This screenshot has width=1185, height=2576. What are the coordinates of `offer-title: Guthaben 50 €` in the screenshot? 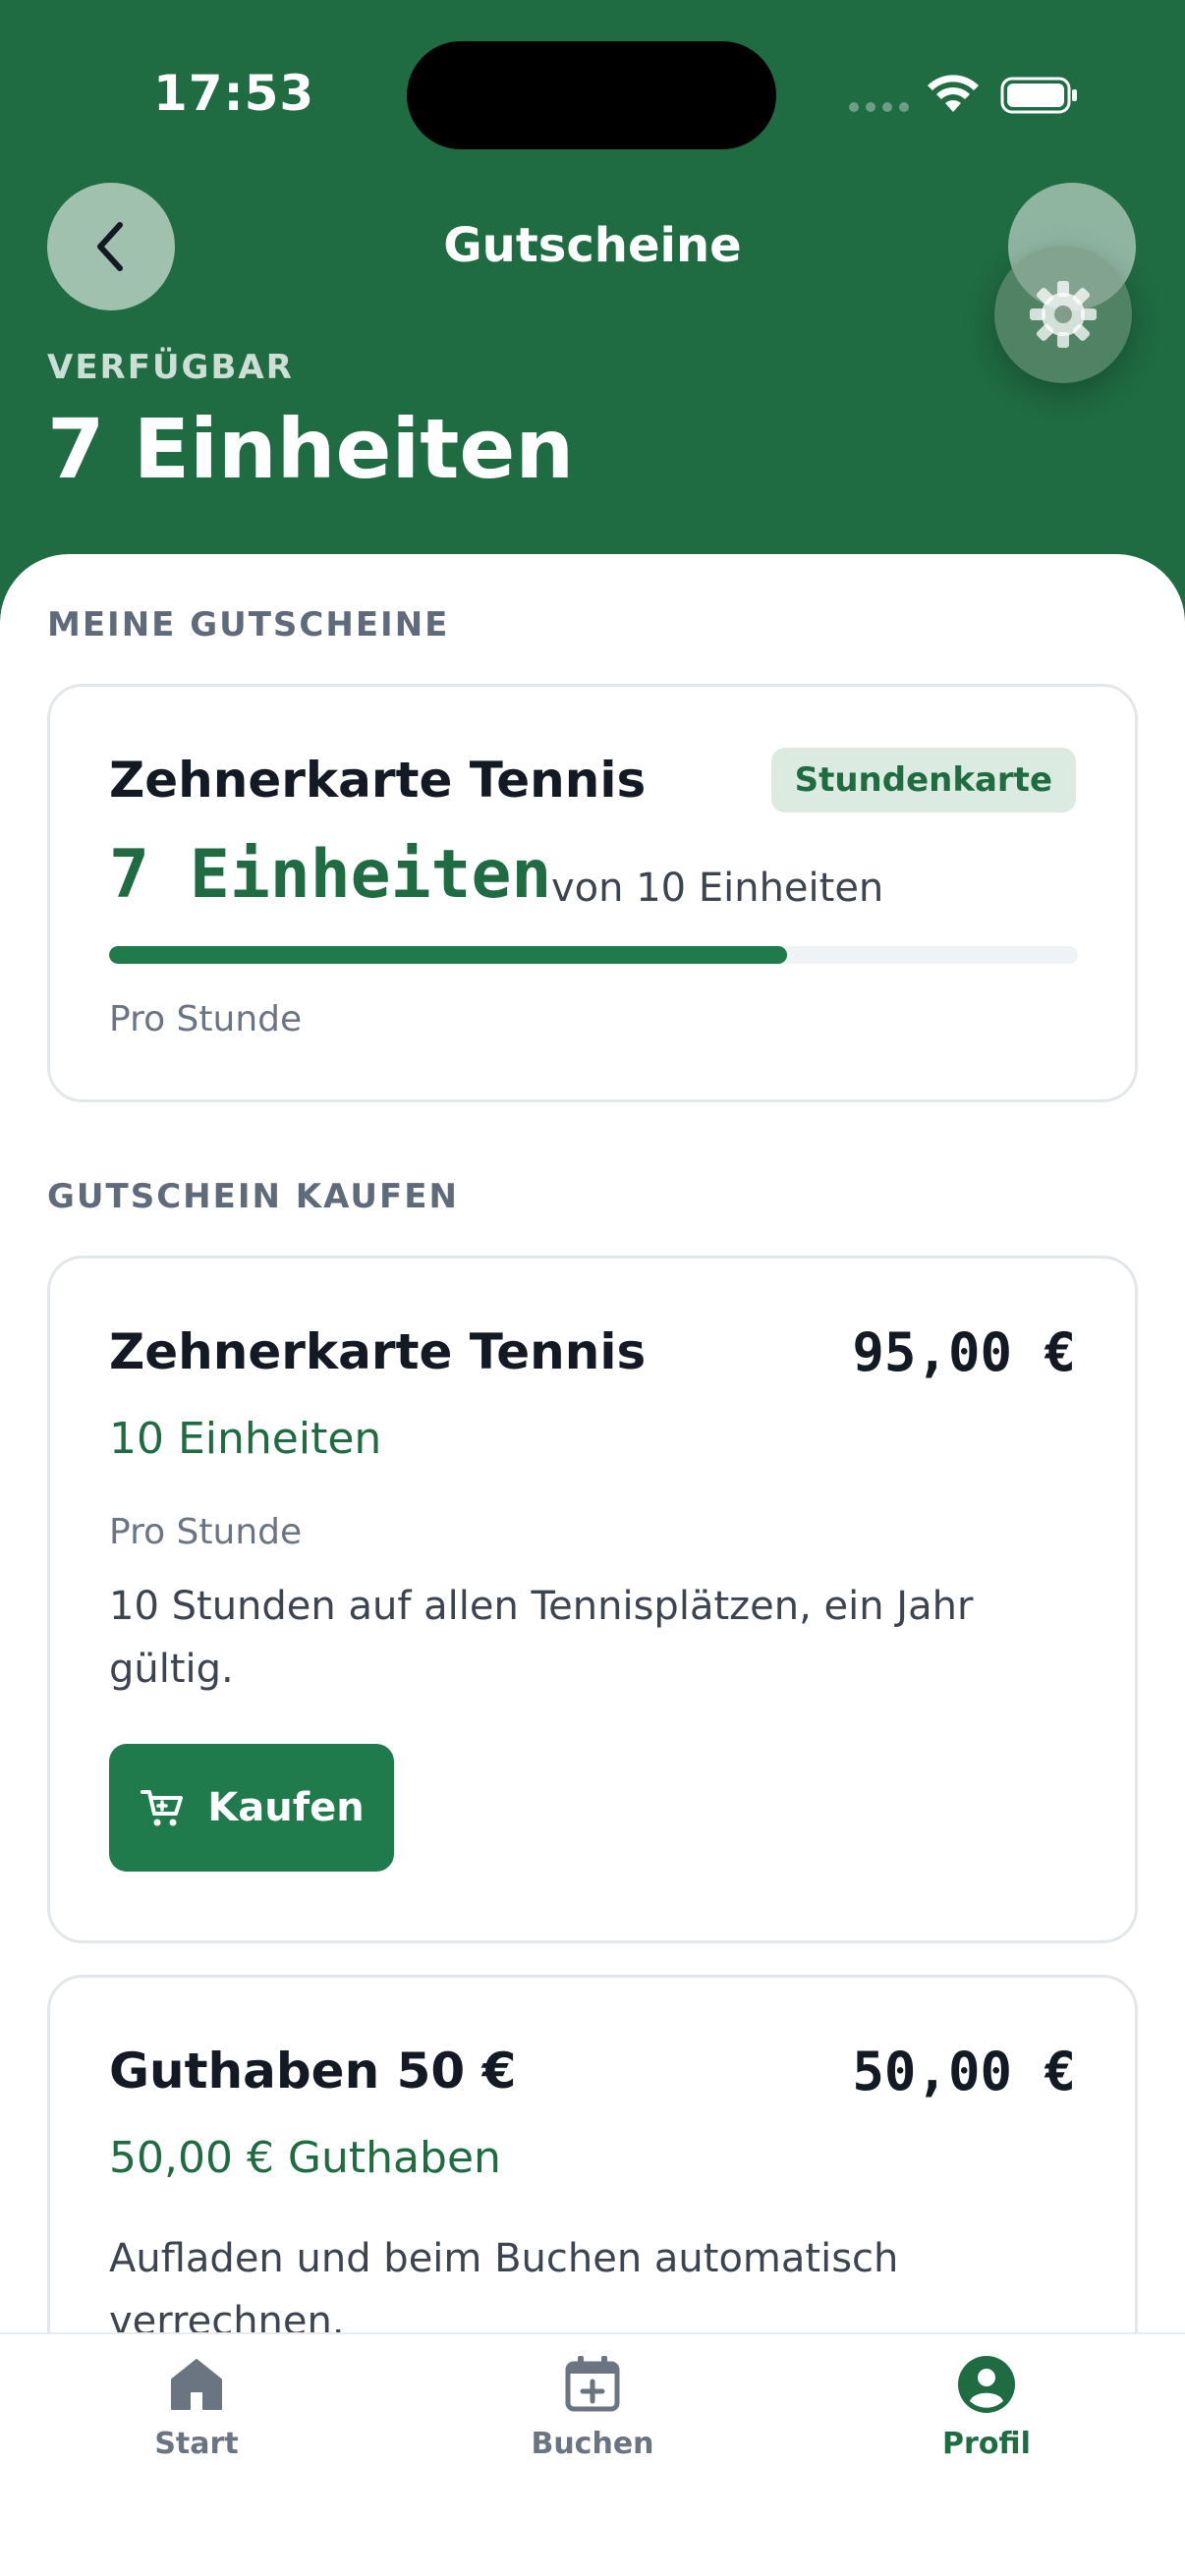 It's located at (313, 2071).